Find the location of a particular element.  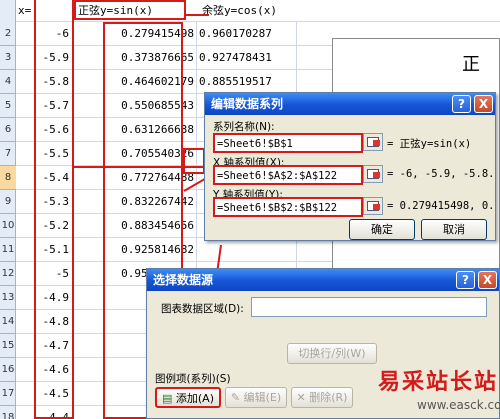

add-button-label: 添加(A) is located at coordinates (194, 398).